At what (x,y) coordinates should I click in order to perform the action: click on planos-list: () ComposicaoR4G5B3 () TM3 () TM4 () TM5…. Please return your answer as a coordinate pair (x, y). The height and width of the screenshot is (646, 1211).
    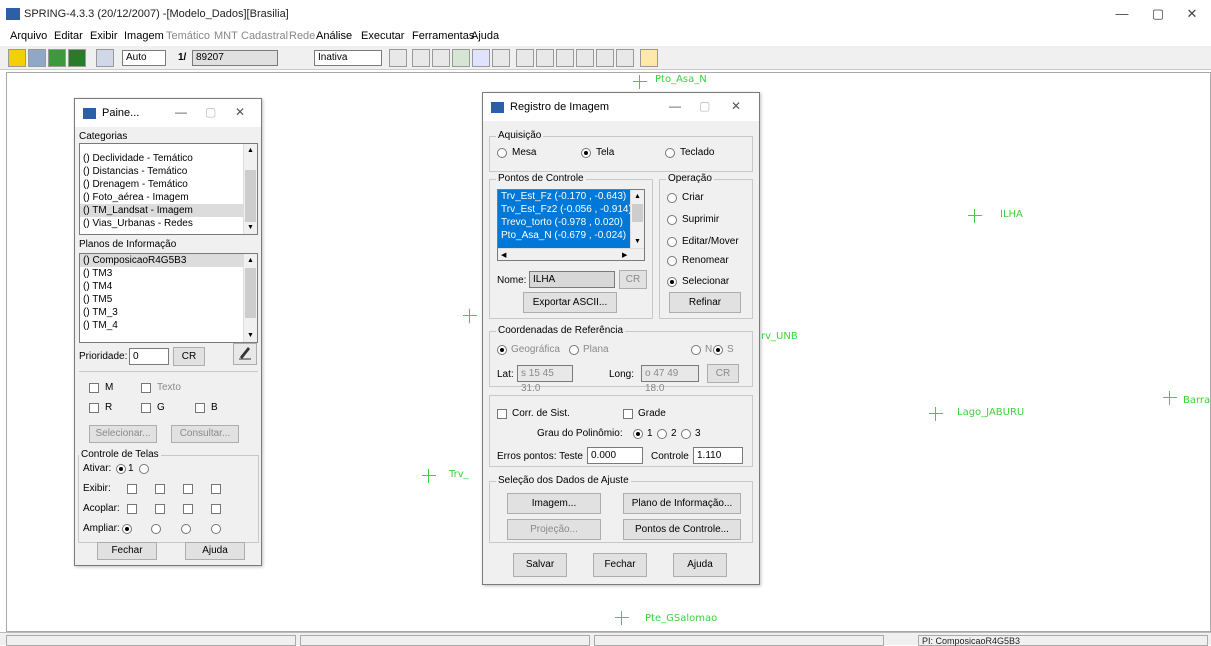
    Looking at the image, I should click on (168, 298).